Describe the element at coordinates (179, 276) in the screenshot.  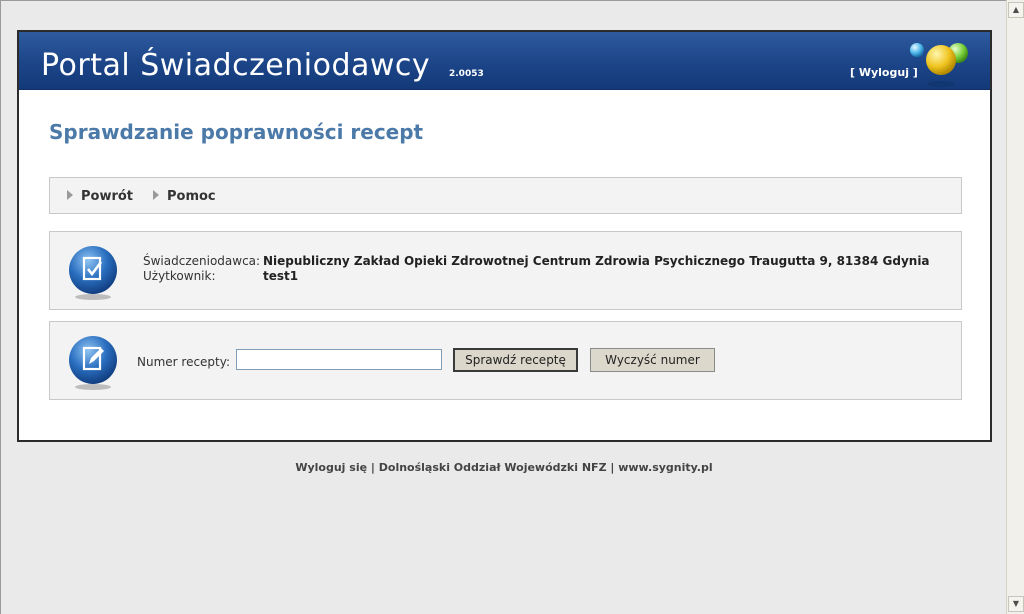
I see `user-label: Użytkownik:` at that location.